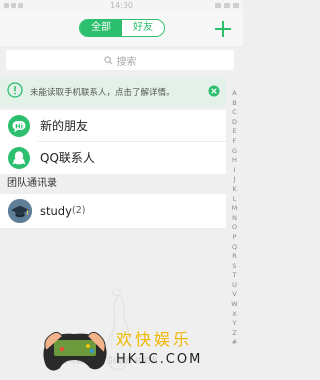 This screenshot has height=380, width=320. Describe the element at coordinates (67, 158) in the screenshot. I see `qq-contacts-label: QQ联系人` at that location.